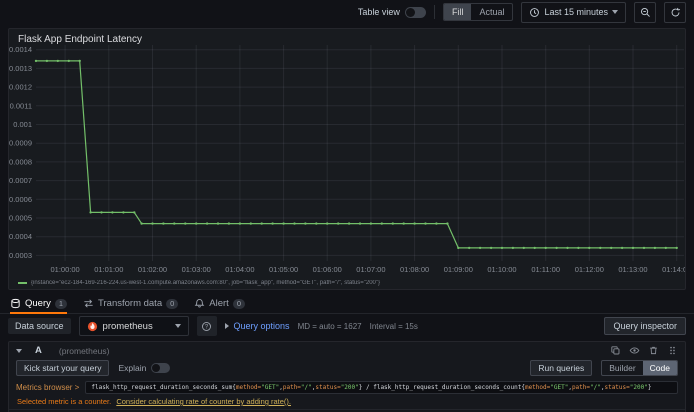  I want to click on trash-icon, so click(653, 350).